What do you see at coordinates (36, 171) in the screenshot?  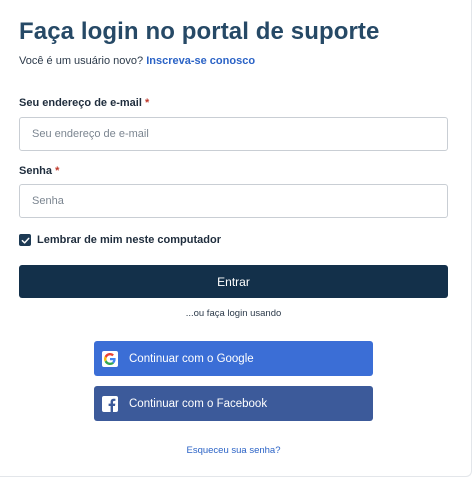 I see `password-label-text: Senha` at bounding box center [36, 171].